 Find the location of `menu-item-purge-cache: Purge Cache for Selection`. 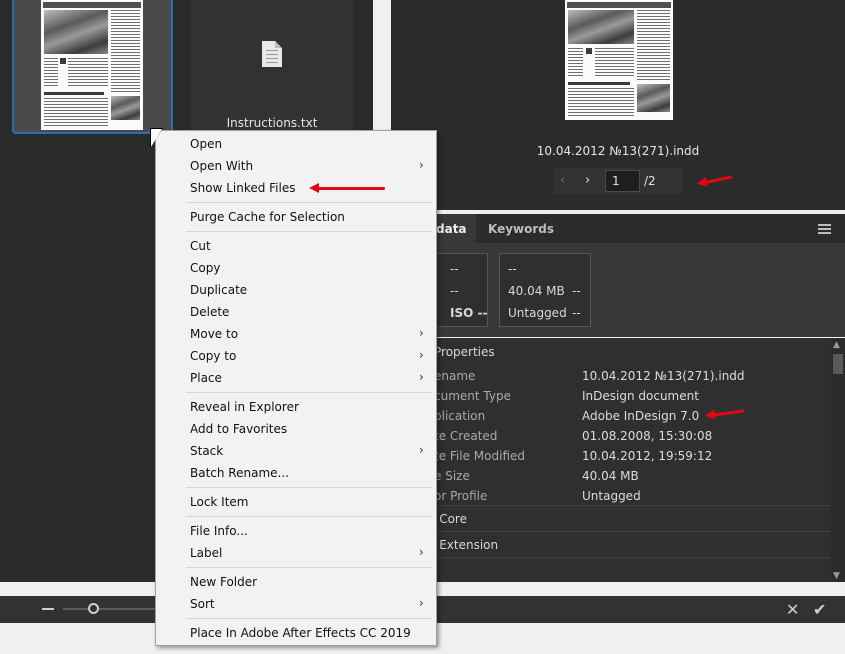

menu-item-purge-cache: Purge Cache for Selection is located at coordinates (267, 217).